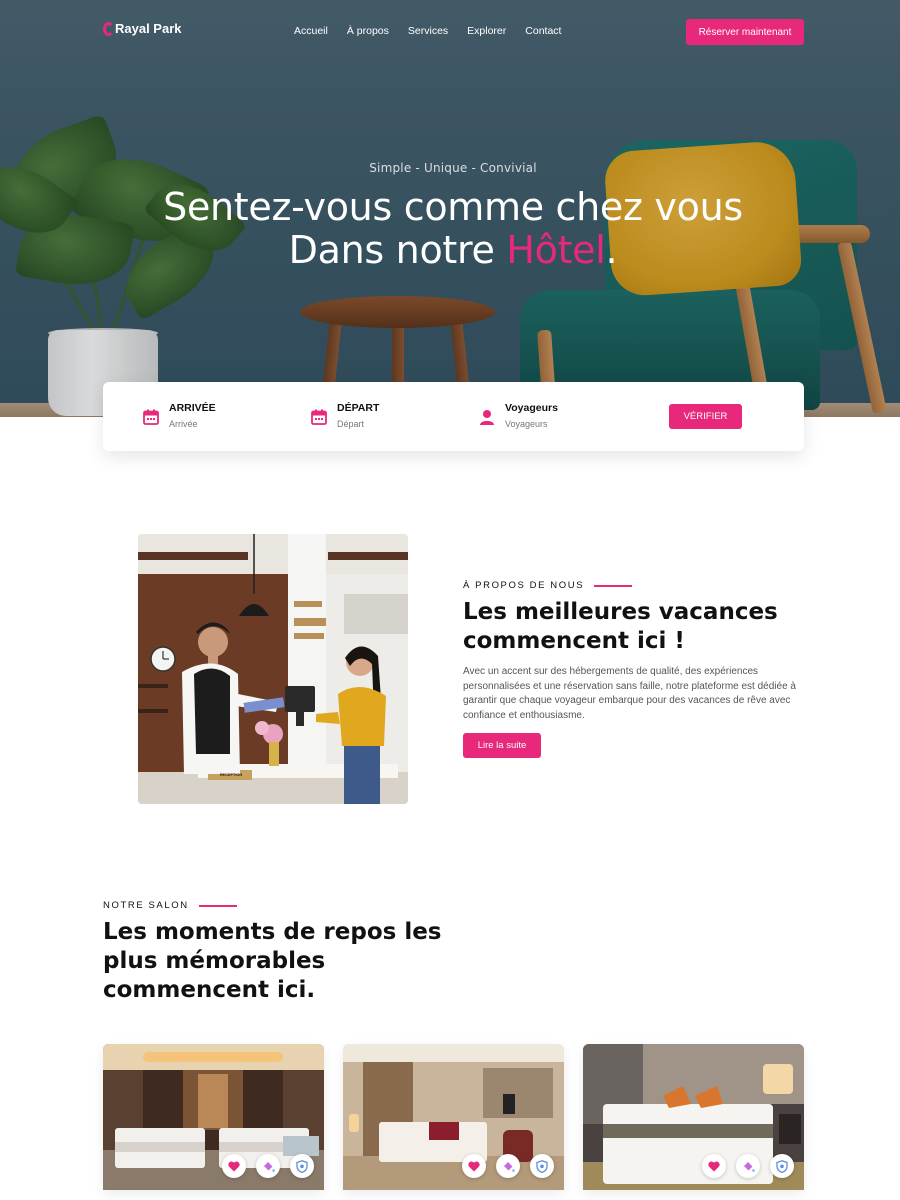  What do you see at coordinates (368, 31) in the screenshot?
I see `nav-link-a-propos: À propos` at bounding box center [368, 31].